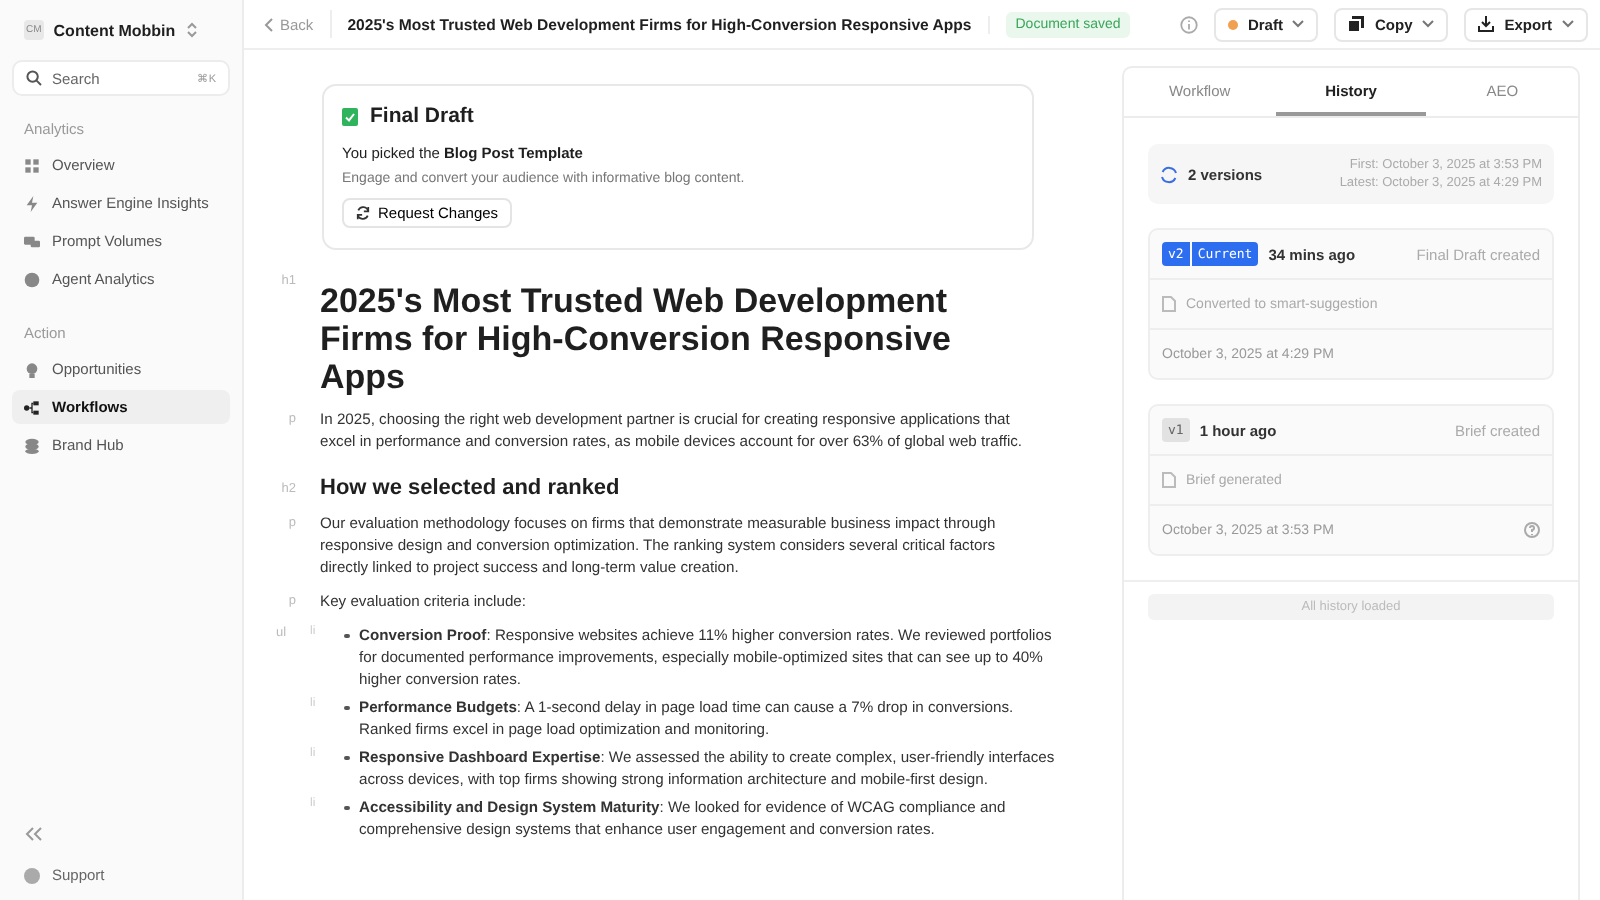 The image size is (1600, 900). What do you see at coordinates (1486, 24) in the screenshot?
I see `download-icon` at bounding box center [1486, 24].